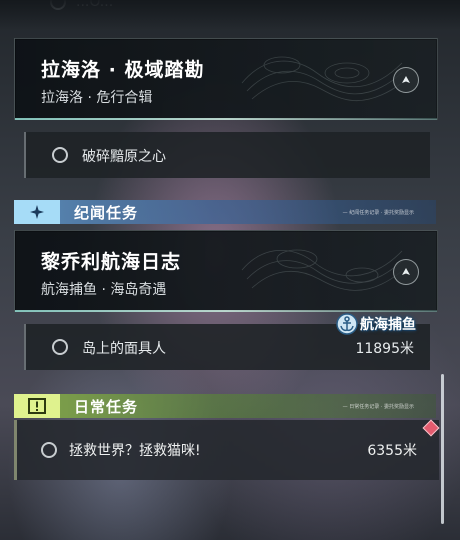 This screenshot has width=460, height=540. I want to click on task-row-broken-heart: 破碎黯原之心, so click(227, 155).